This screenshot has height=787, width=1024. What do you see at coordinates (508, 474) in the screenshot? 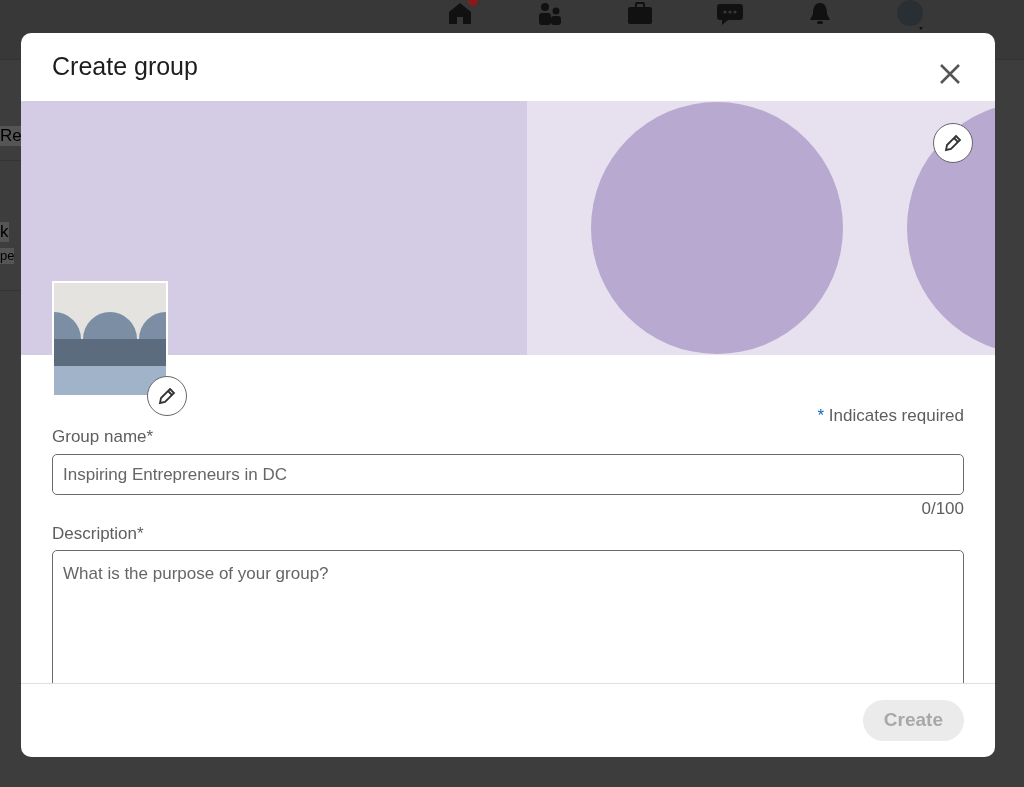
I see `group-name-field: Inspiring Entrepreneurs in DC` at bounding box center [508, 474].